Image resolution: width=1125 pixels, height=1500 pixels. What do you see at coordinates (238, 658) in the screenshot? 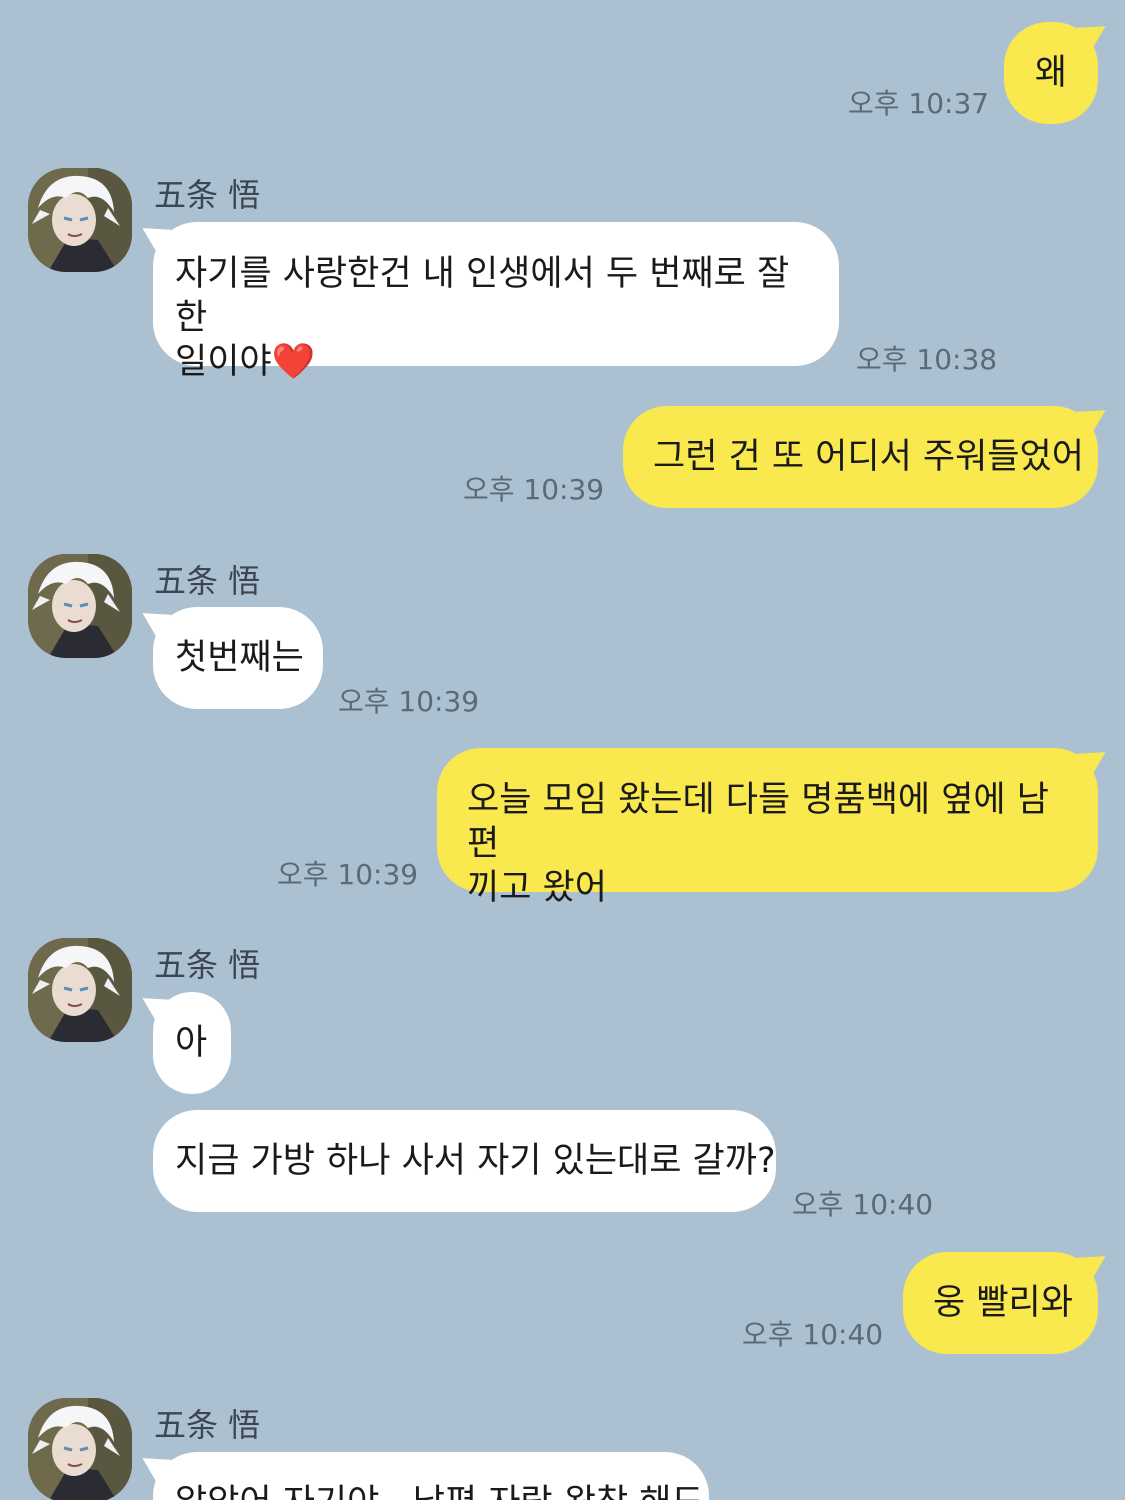
I see `their-message-bubble: 첫번째는` at bounding box center [238, 658].